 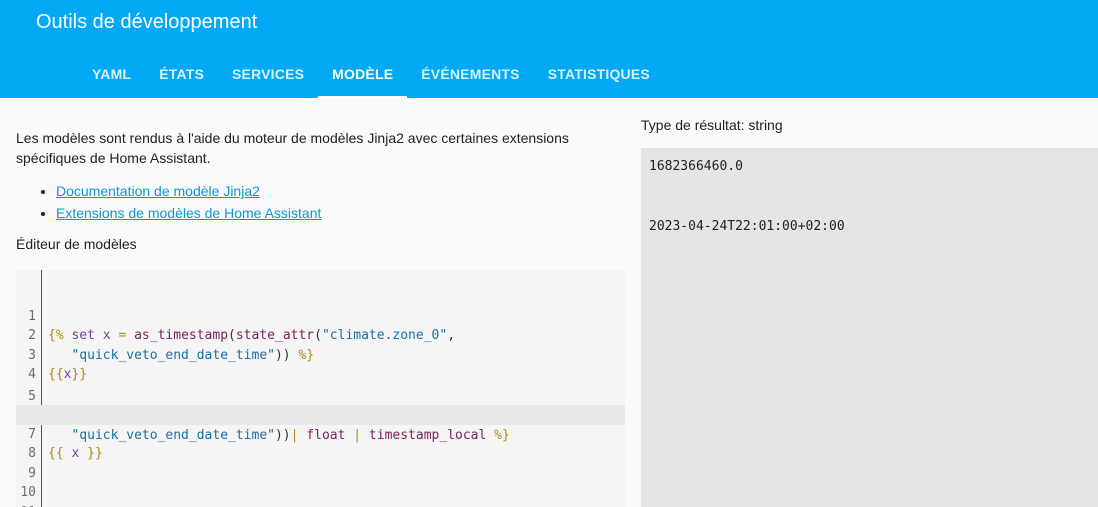 What do you see at coordinates (340, 191) in the screenshot?
I see `doc-link-item: Documentation de modèle Jinja2` at bounding box center [340, 191].